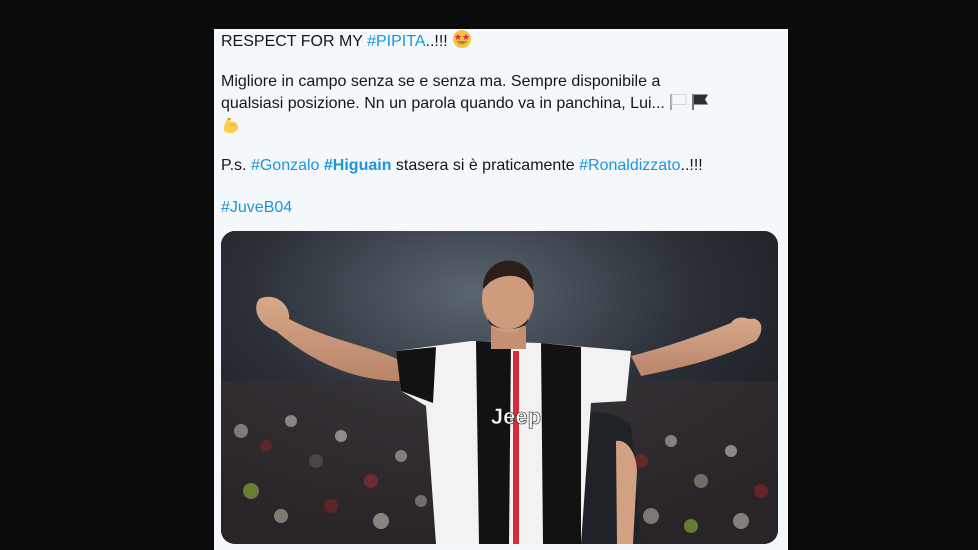 The image size is (978, 550). What do you see at coordinates (485, 165) in the screenshot?
I see `ps-middle: stasera si è praticamente` at bounding box center [485, 165].